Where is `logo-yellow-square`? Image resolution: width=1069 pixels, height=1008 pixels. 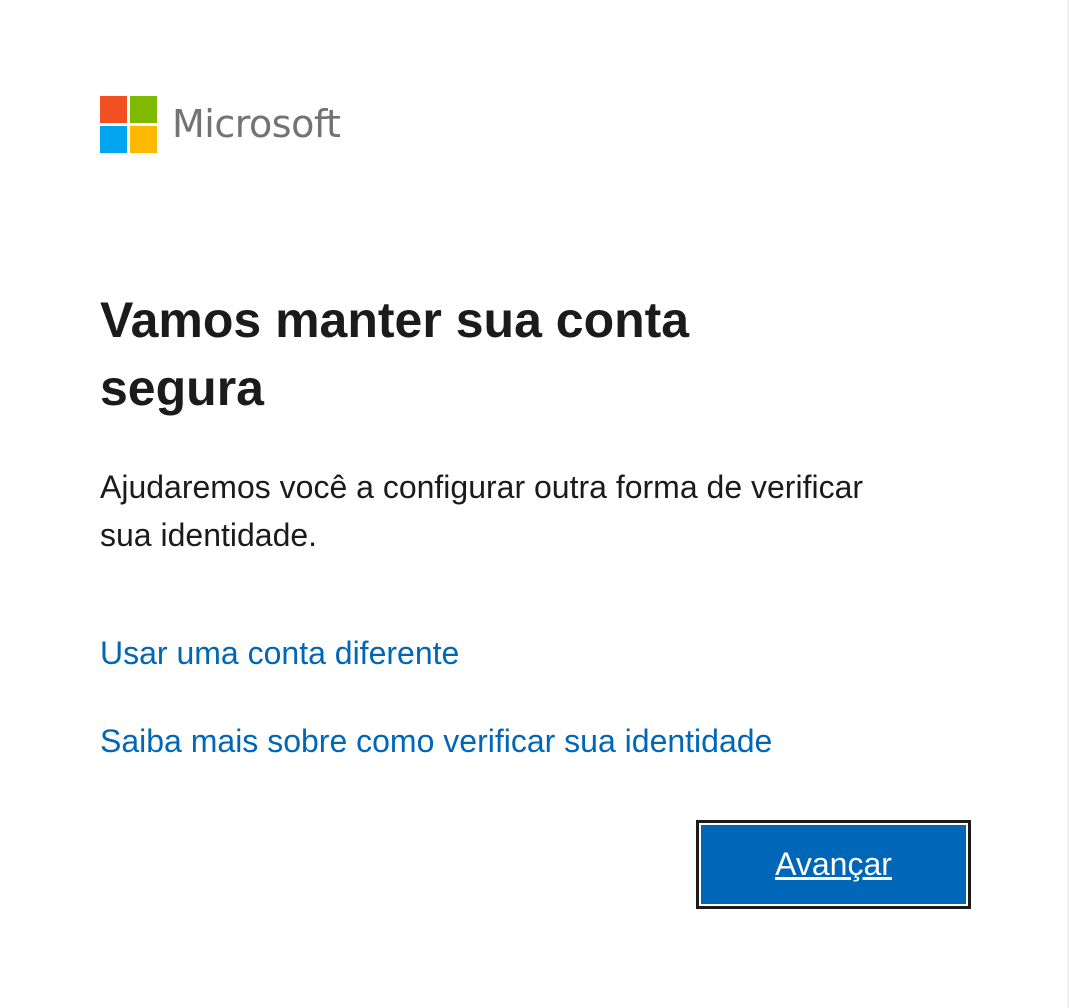
logo-yellow-square is located at coordinates (143, 139).